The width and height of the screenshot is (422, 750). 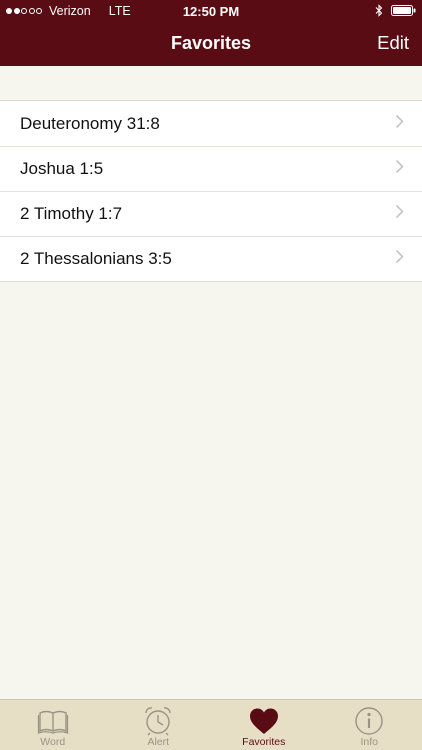 I want to click on favorite-item-label: Deuteronomy 31:8, so click(x=90, y=123).